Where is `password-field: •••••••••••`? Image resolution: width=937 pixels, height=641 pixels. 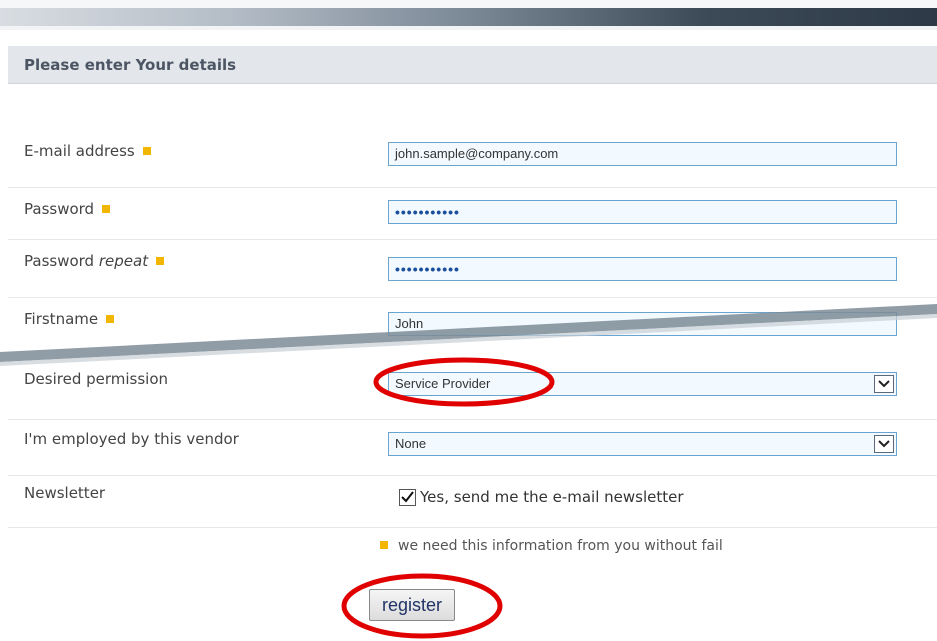 password-field: ••••••••••• is located at coordinates (642, 212).